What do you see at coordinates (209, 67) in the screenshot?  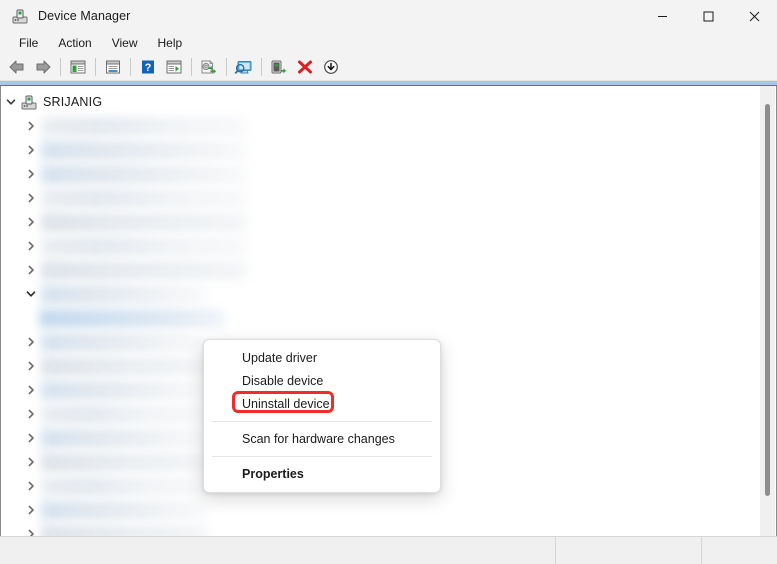 I see `update-driver-icon` at bounding box center [209, 67].